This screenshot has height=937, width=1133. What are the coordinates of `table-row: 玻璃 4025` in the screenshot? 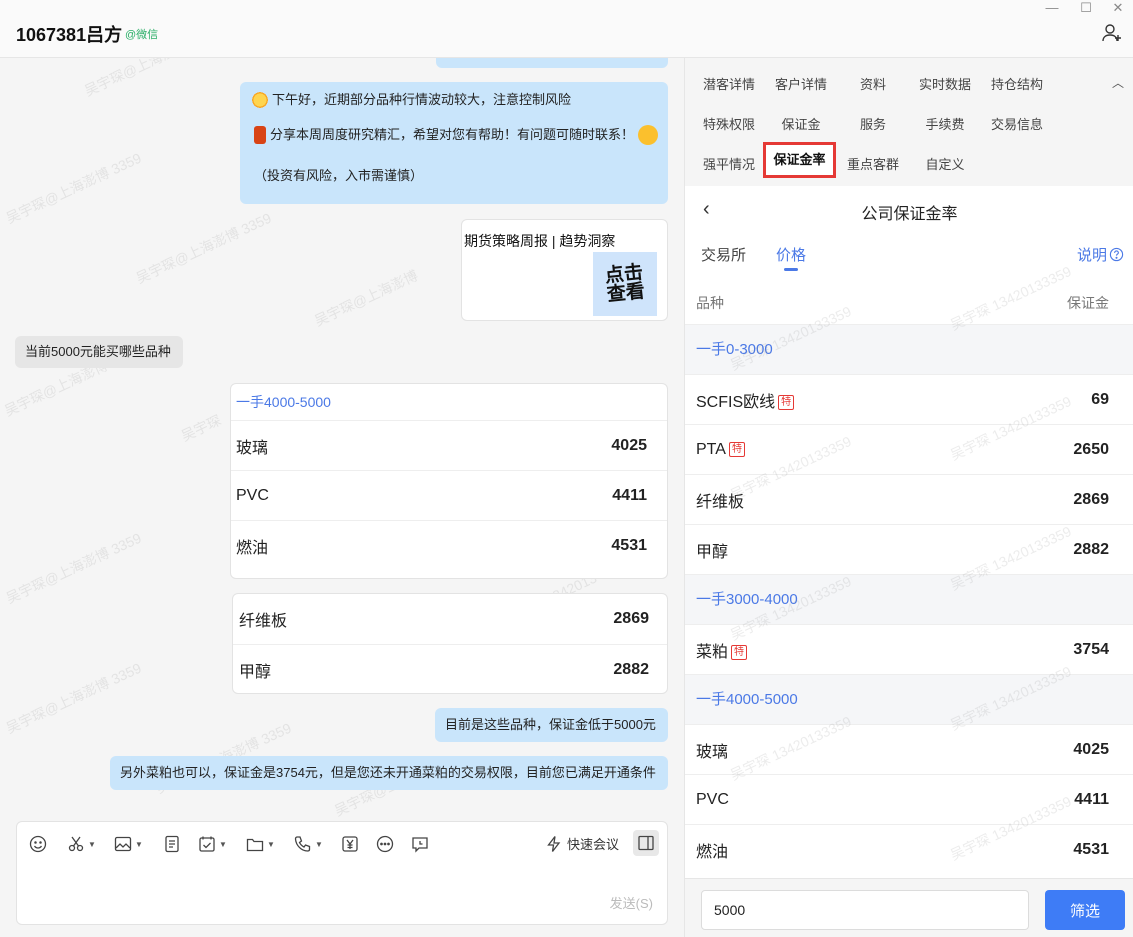 It's located at (909, 749).